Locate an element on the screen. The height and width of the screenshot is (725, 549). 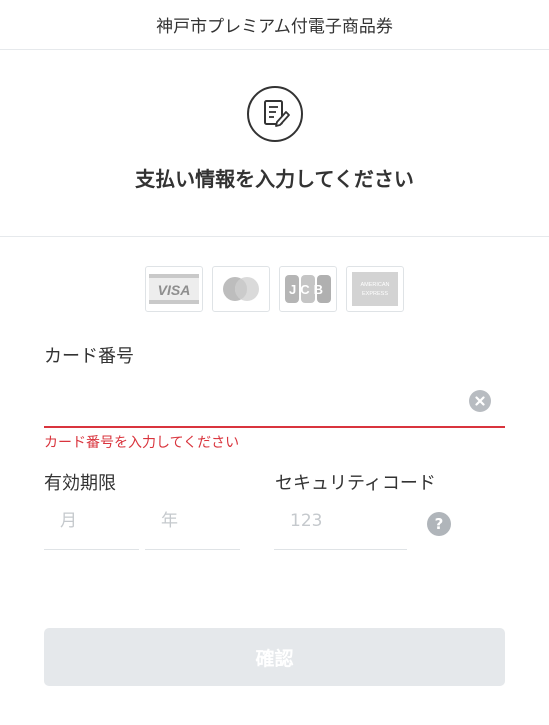
mastercard-logo is located at coordinates (241, 289).